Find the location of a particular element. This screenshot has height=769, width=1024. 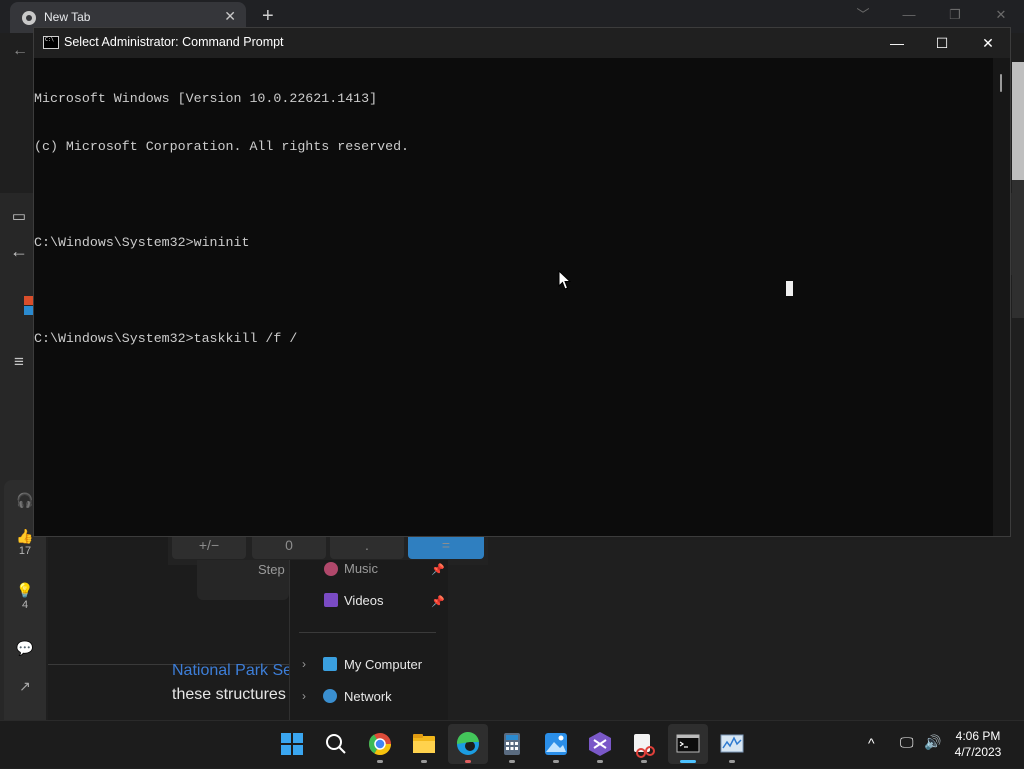

photos-icon is located at coordinates (556, 744).